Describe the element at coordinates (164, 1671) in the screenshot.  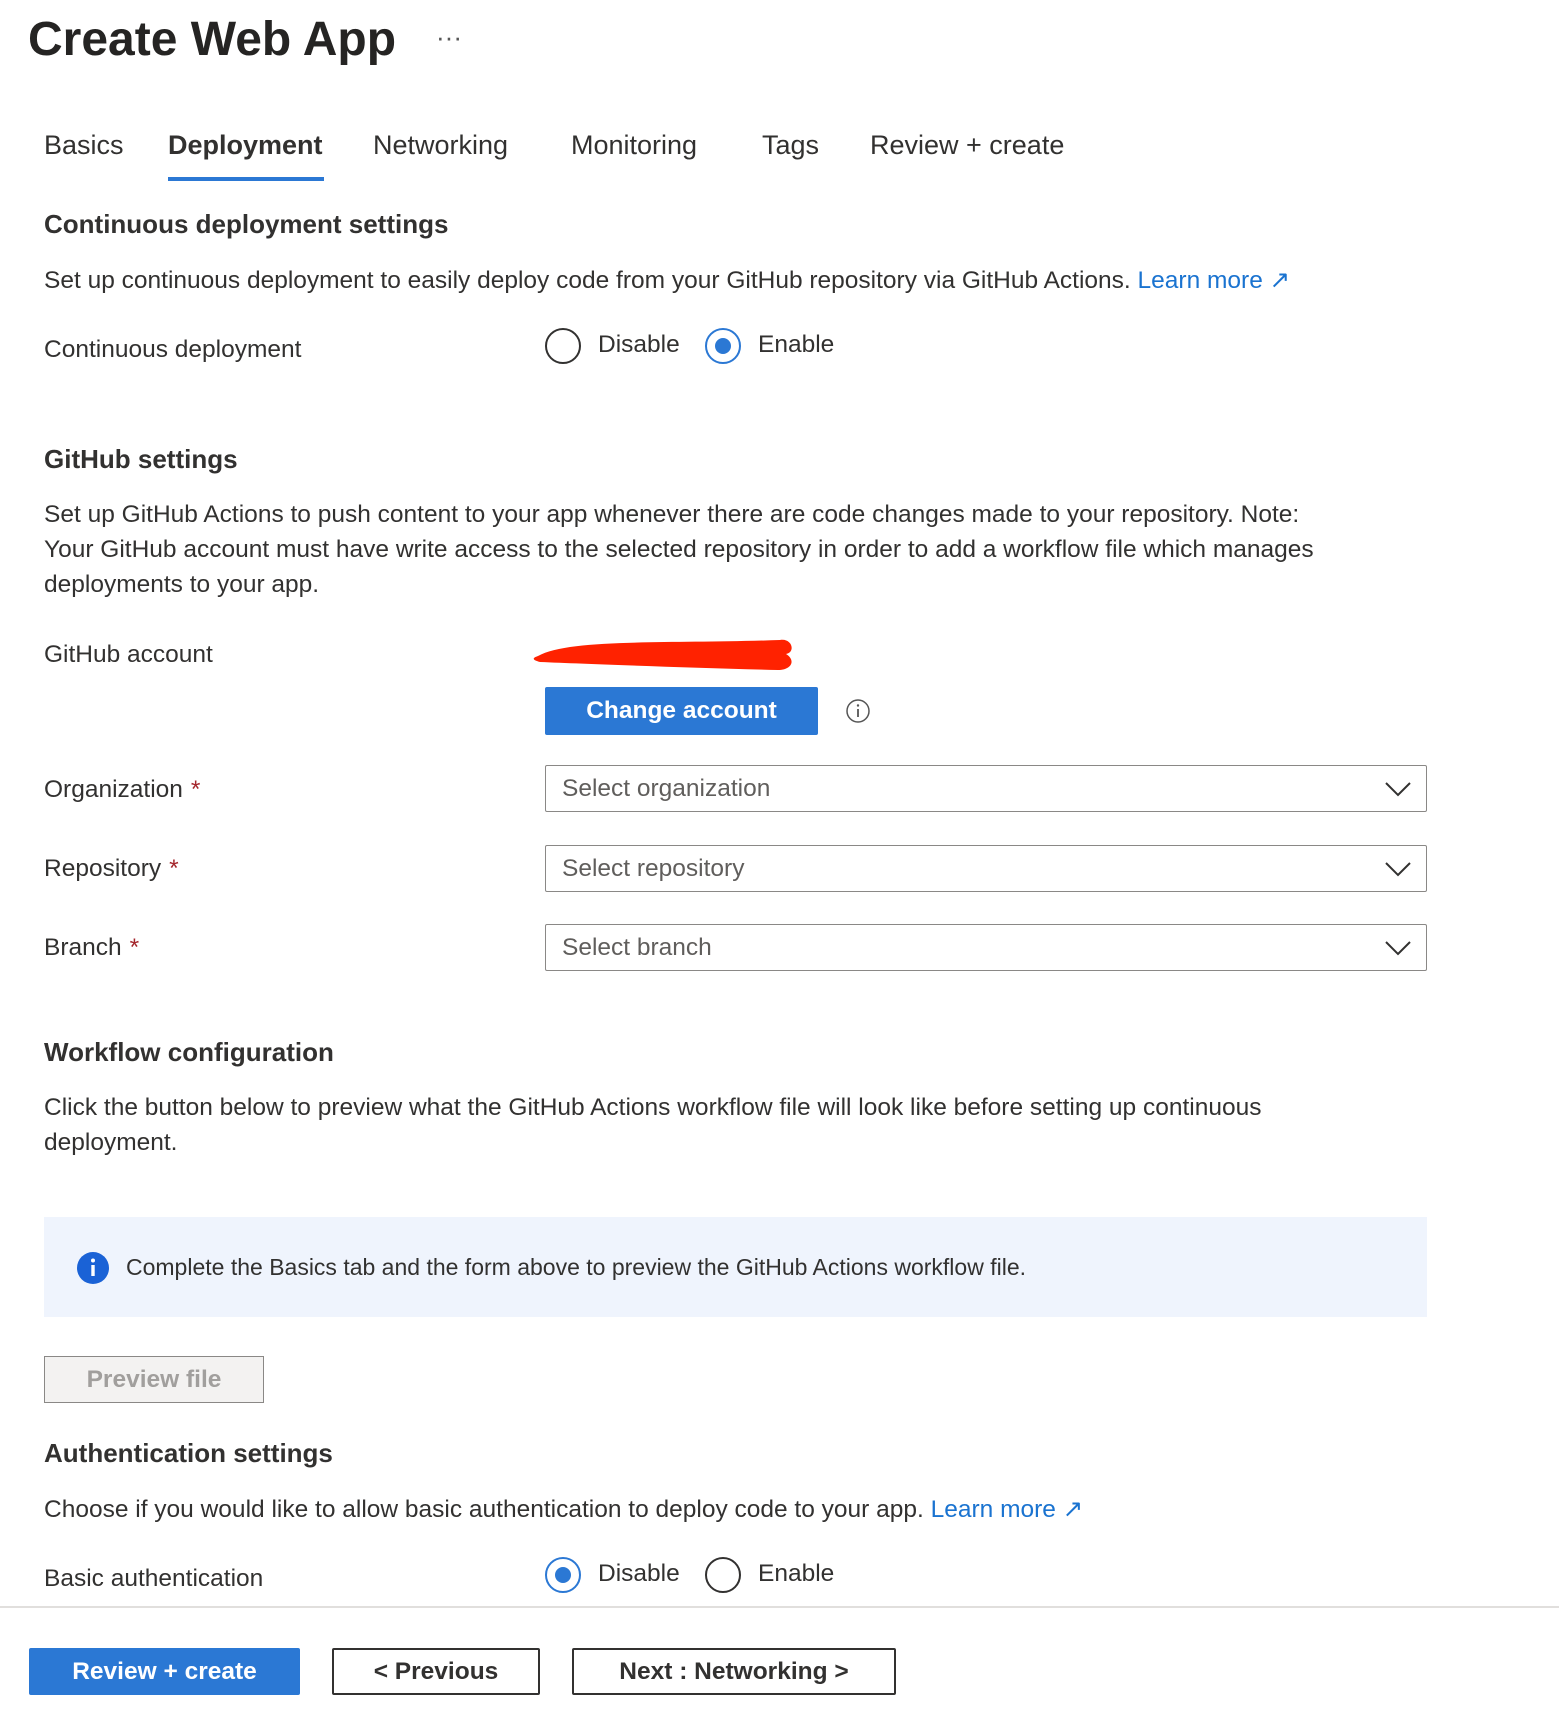
I see `review-create-button: Review + create` at that location.